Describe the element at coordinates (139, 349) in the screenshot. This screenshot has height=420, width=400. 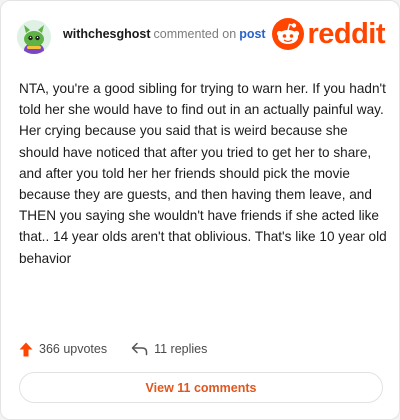
I see `reply-arrow-icon` at that location.